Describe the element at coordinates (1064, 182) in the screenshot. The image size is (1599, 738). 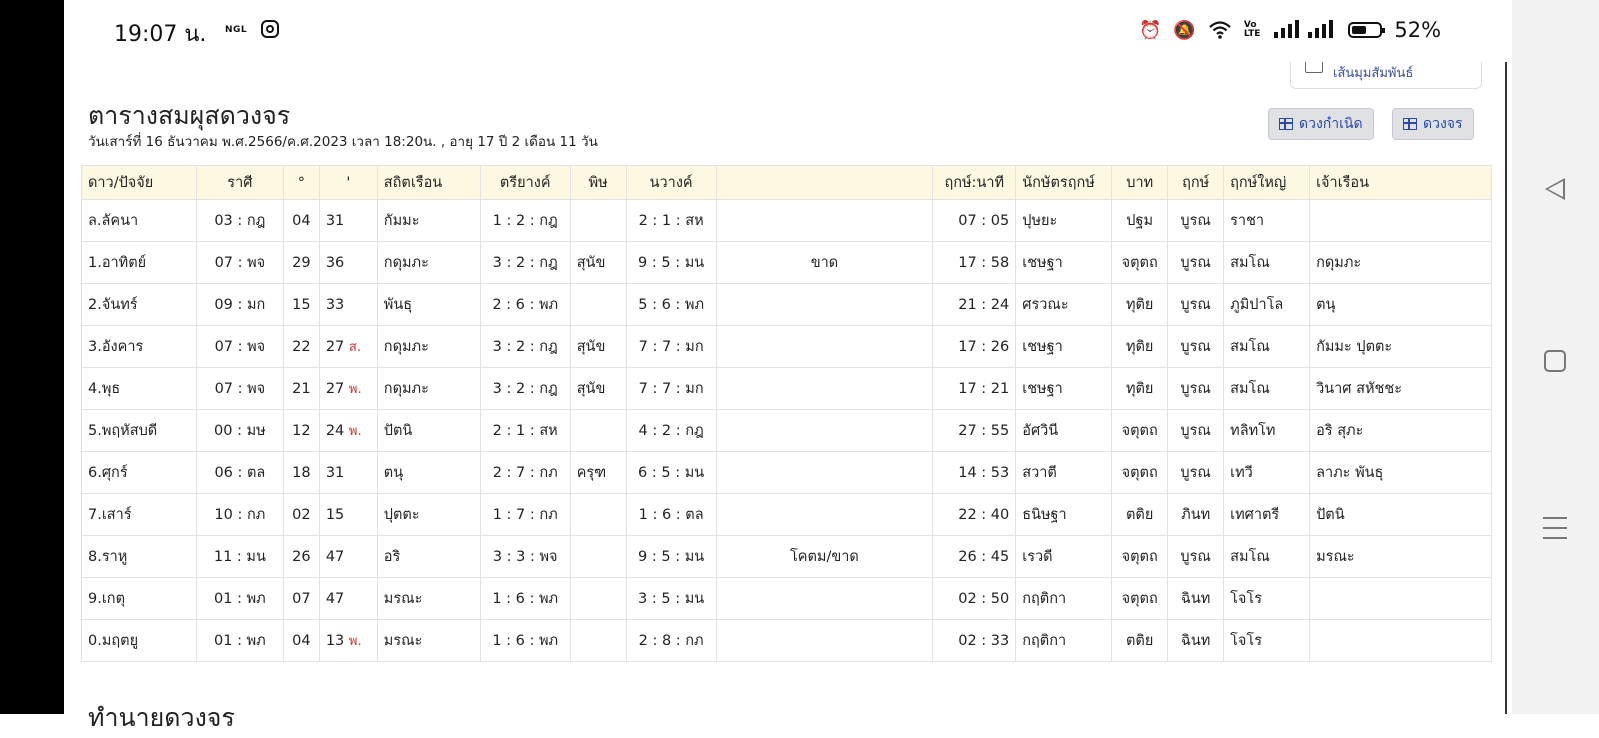
I see `col-nakshatra: นักษัตรฤกษ์` at that location.